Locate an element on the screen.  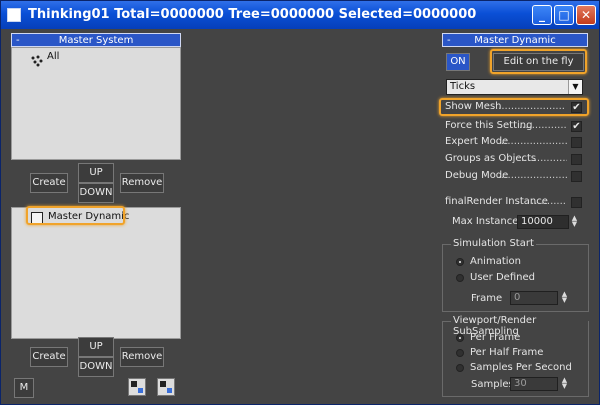
final-render-checkbox is located at coordinates (576, 202).